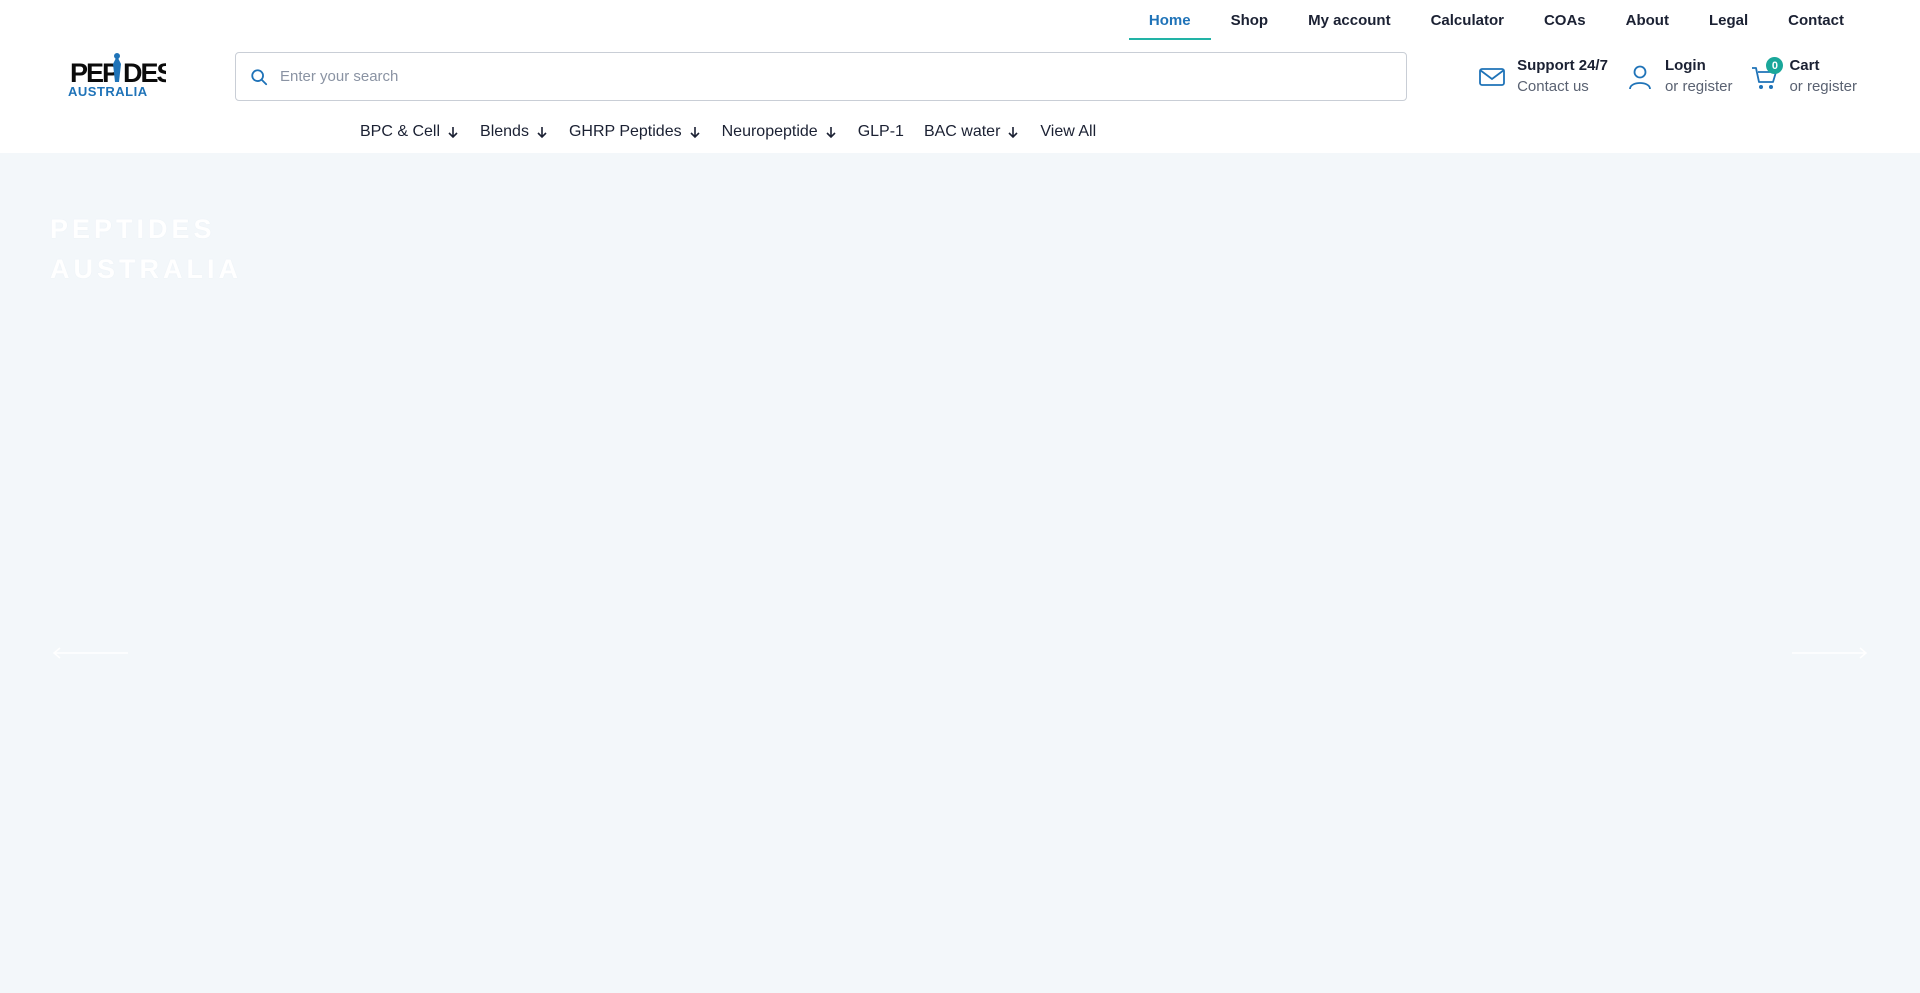 The width and height of the screenshot is (1920, 993). I want to click on nav-about: About, so click(1647, 20).